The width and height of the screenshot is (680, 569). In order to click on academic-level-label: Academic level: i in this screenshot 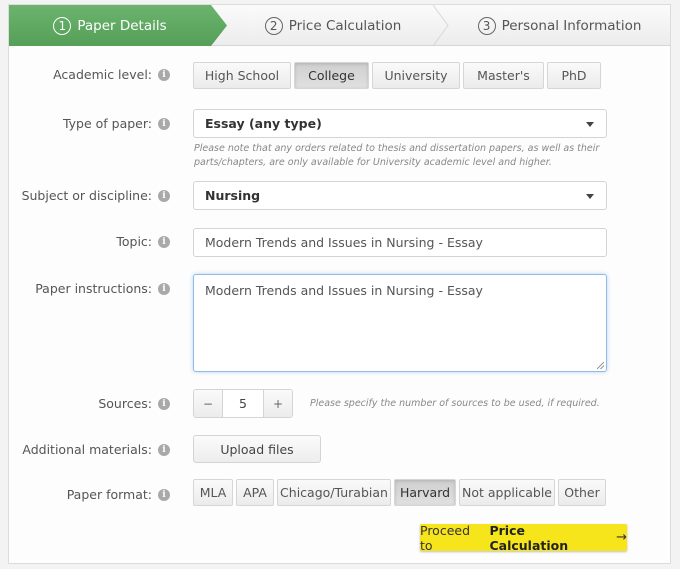, I will do `click(111, 74)`.